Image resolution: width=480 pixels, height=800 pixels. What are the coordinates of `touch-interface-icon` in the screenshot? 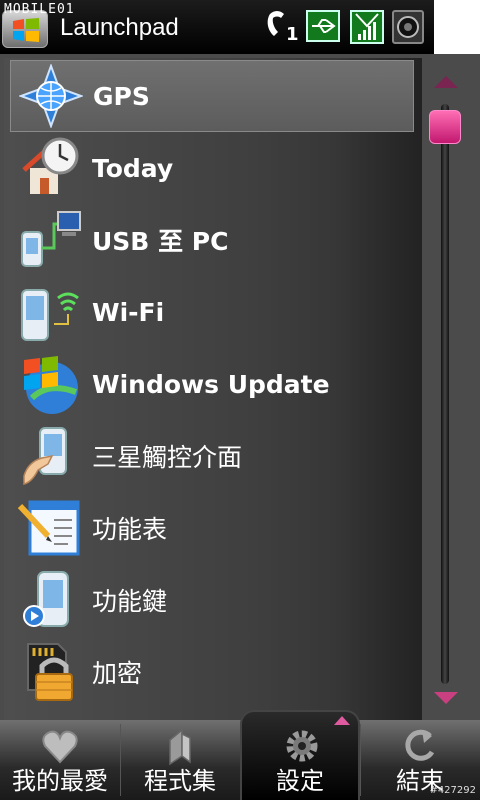 It's located at (50, 456).